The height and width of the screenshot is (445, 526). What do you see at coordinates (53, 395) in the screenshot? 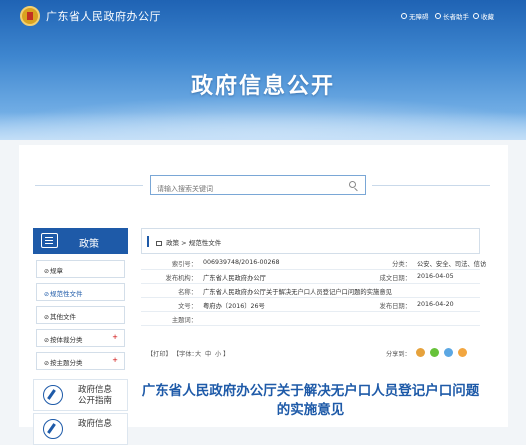
I see `compass-icon` at bounding box center [53, 395].